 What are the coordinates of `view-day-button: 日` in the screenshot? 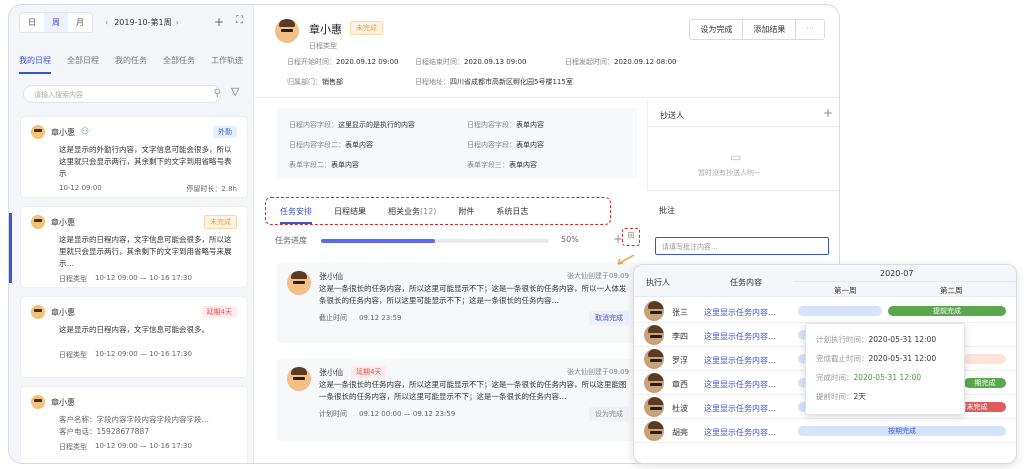 It's located at (32, 22).